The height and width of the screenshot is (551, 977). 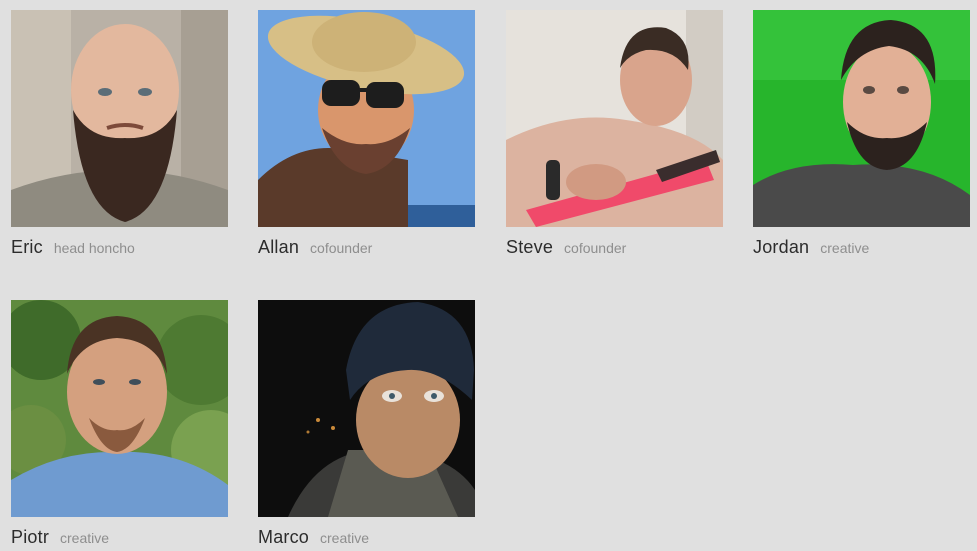 What do you see at coordinates (278, 247) in the screenshot?
I see `member-name: Allan` at bounding box center [278, 247].